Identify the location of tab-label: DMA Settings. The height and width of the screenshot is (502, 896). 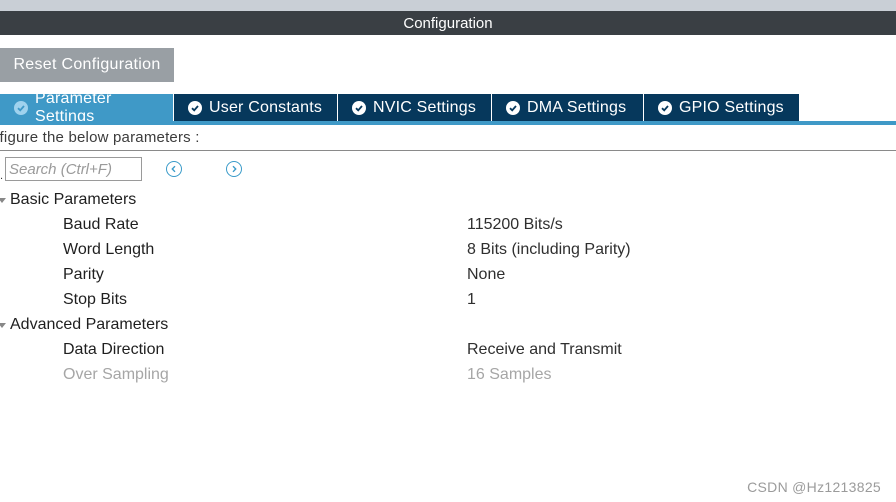
(577, 107).